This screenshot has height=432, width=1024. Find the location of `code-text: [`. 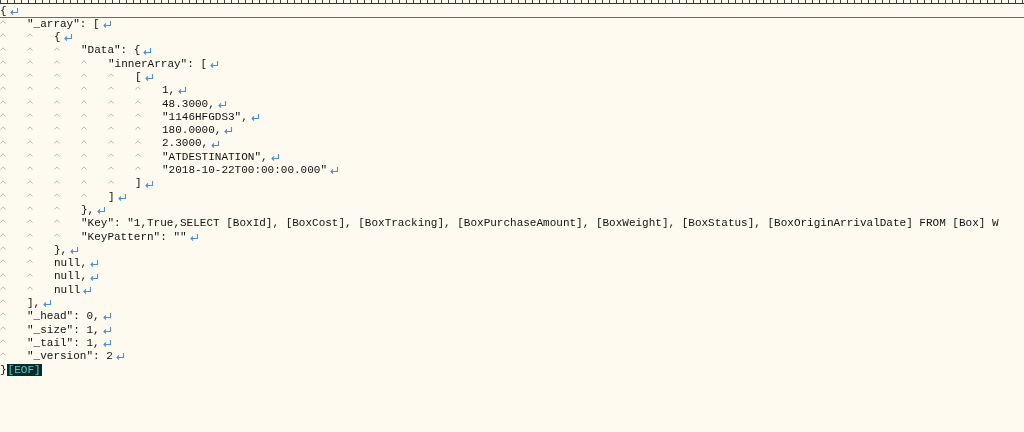

code-text: [ is located at coordinates (138, 78).